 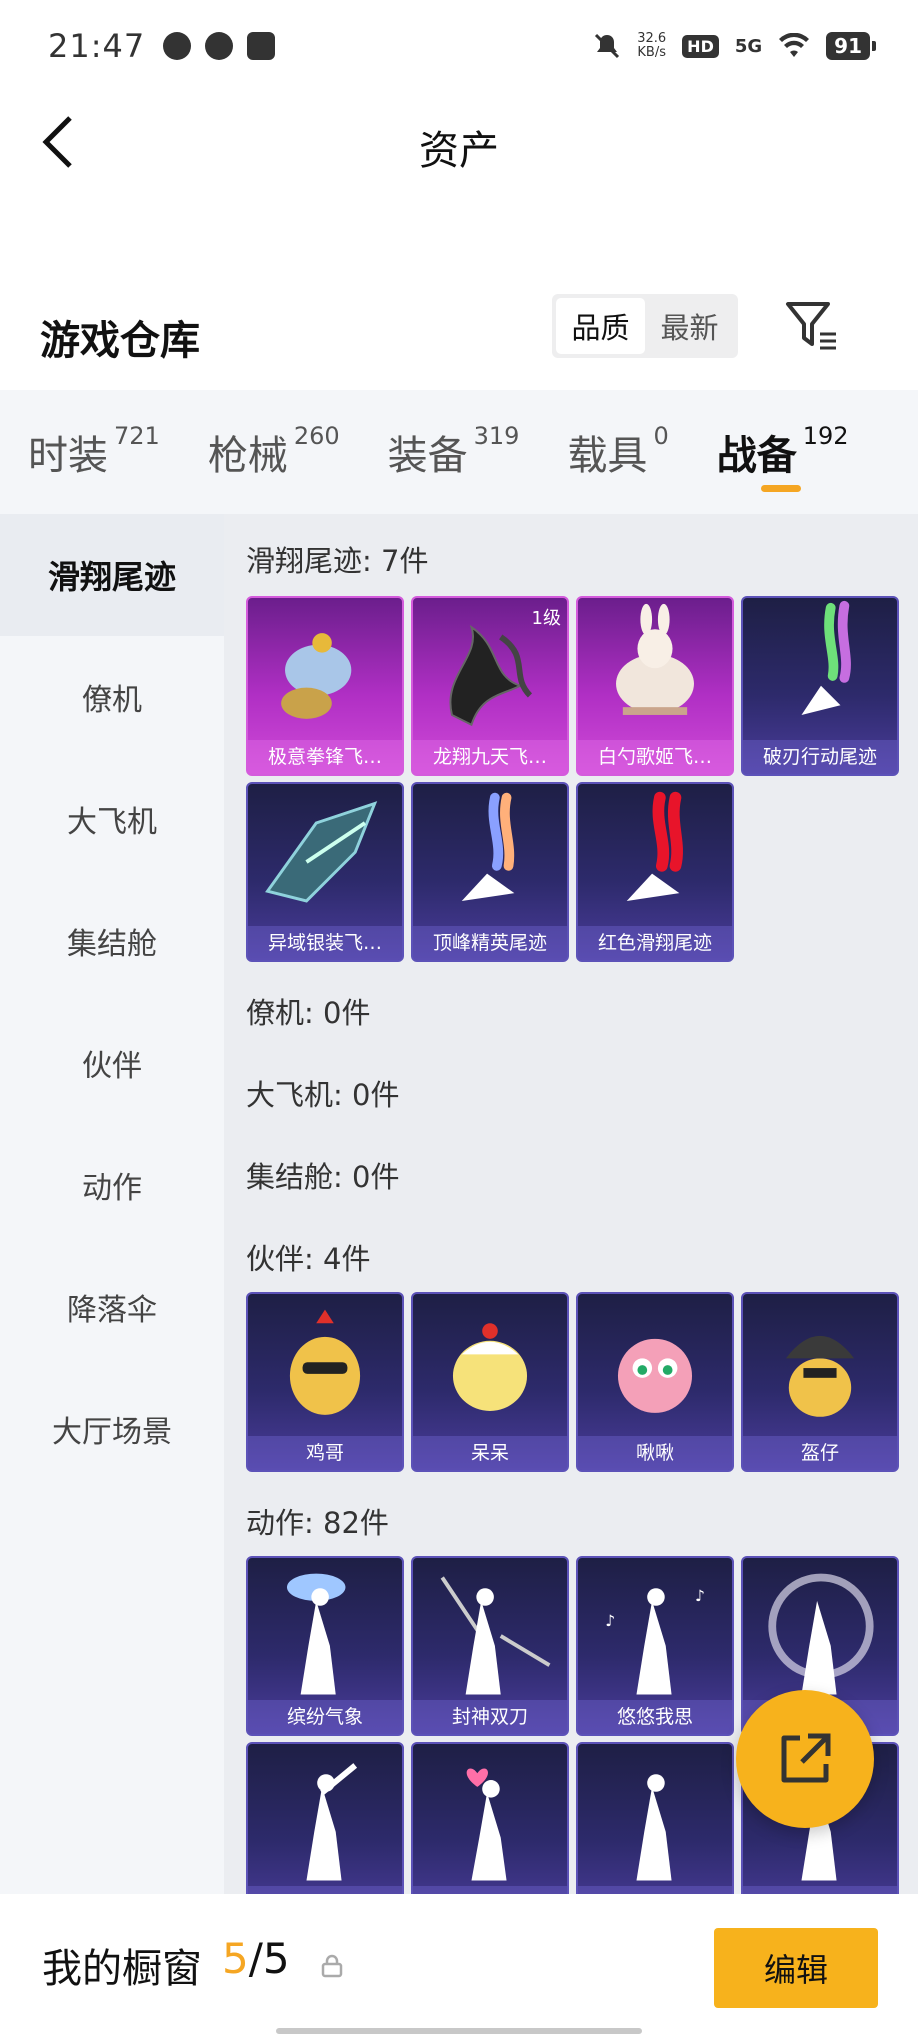 What do you see at coordinates (112, 1063) in the screenshot?
I see `side-item-partner: 伙伴` at bounding box center [112, 1063].